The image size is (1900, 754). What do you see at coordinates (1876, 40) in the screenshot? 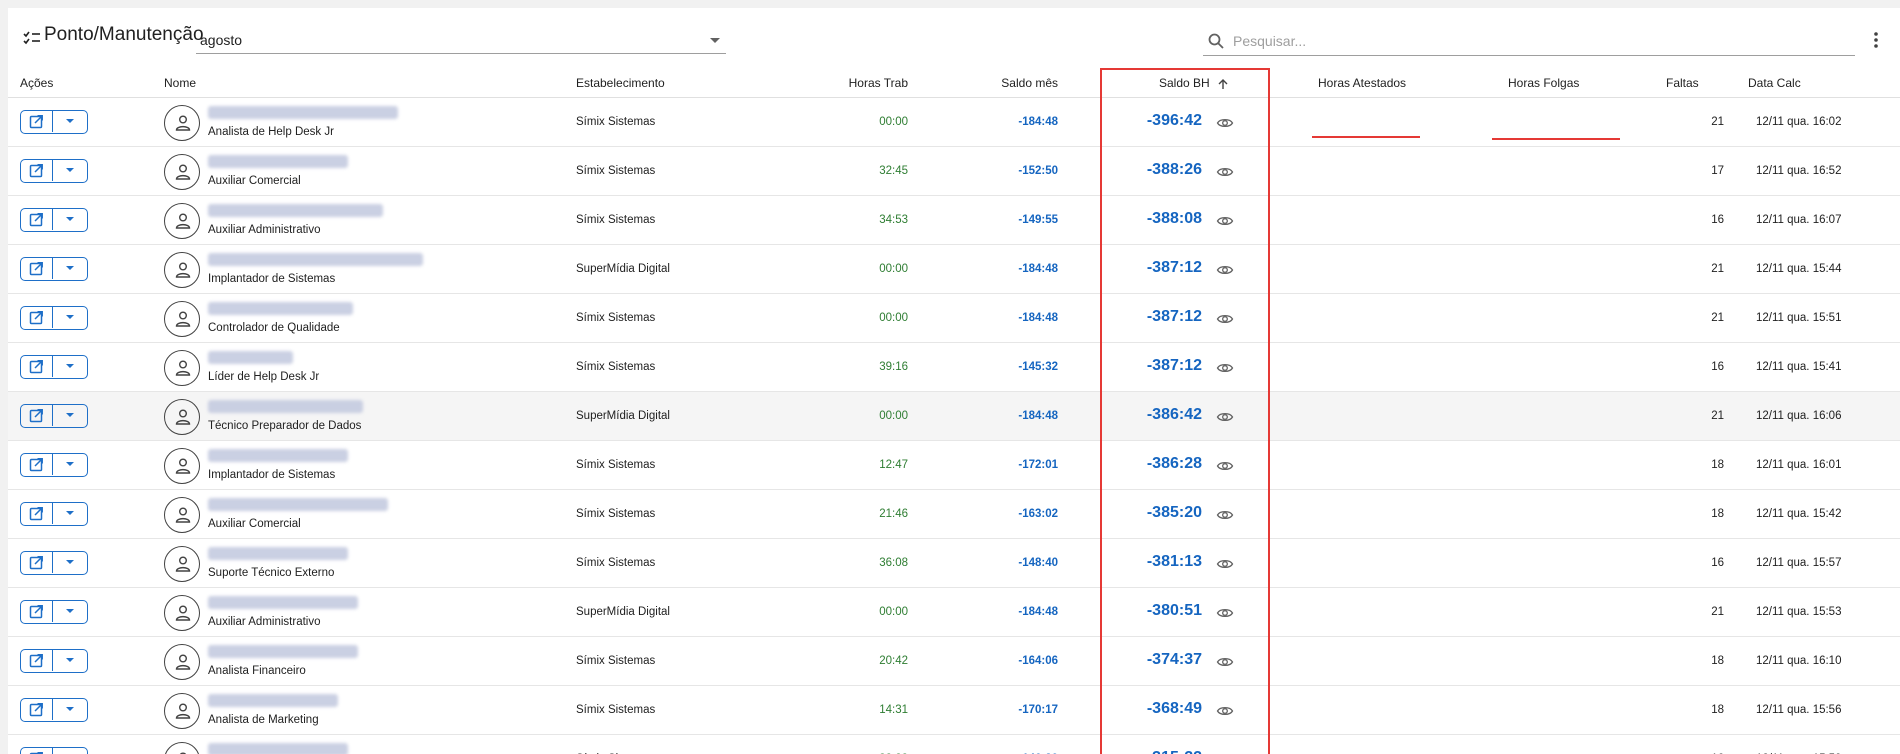
I see `more-vert-icon` at bounding box center [1876, 40].